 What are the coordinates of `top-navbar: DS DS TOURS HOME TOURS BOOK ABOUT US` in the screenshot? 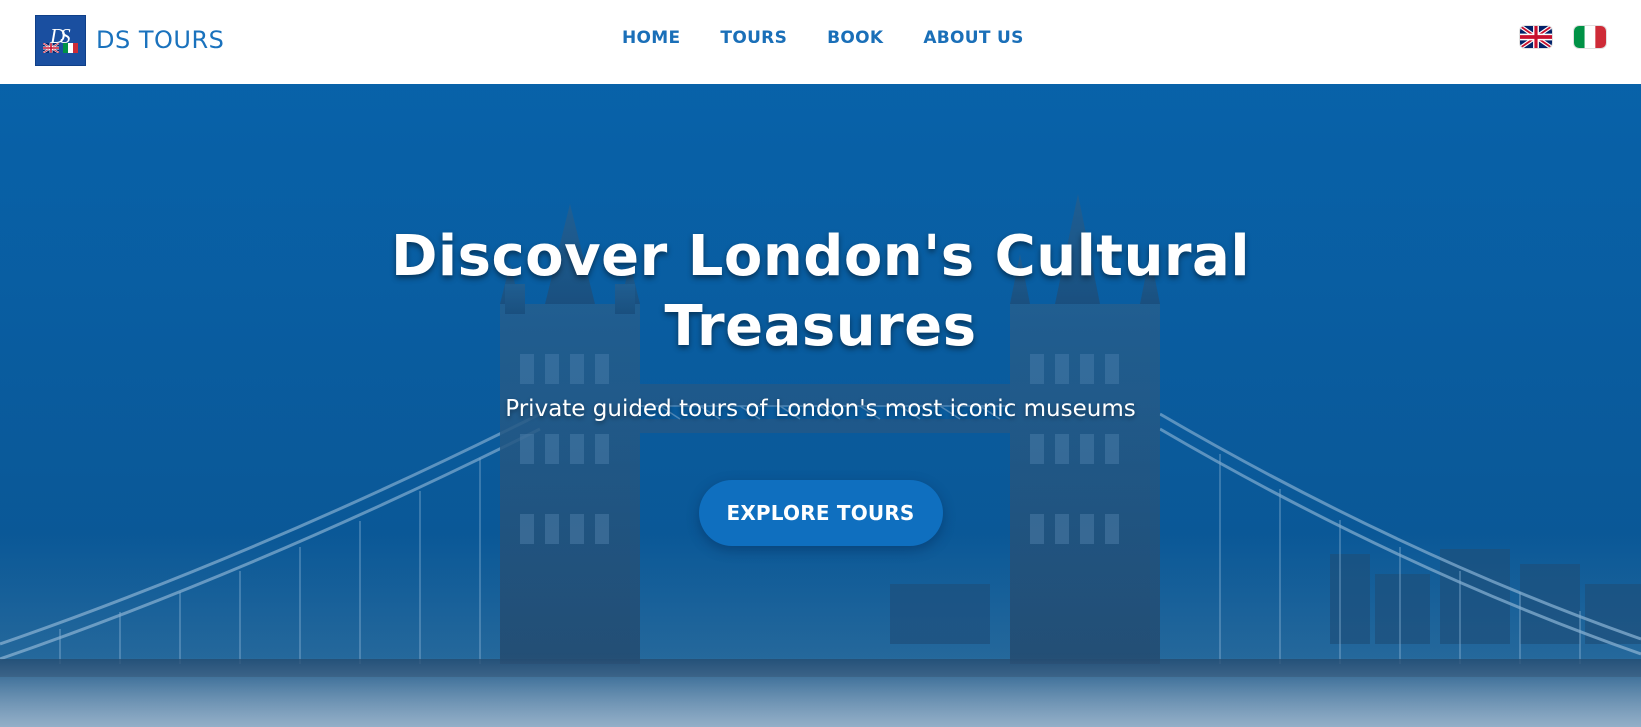 It's located at (820, 42).